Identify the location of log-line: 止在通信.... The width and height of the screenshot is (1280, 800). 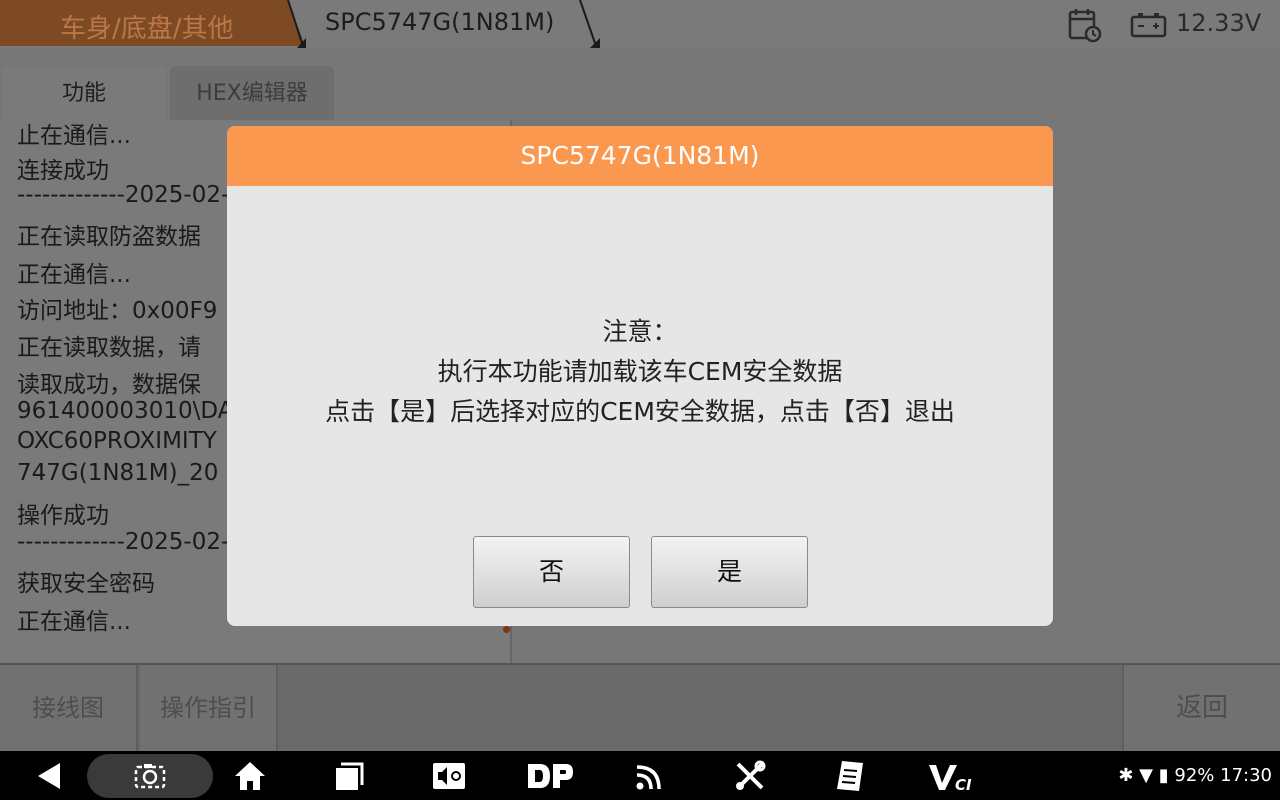
(74, 136).